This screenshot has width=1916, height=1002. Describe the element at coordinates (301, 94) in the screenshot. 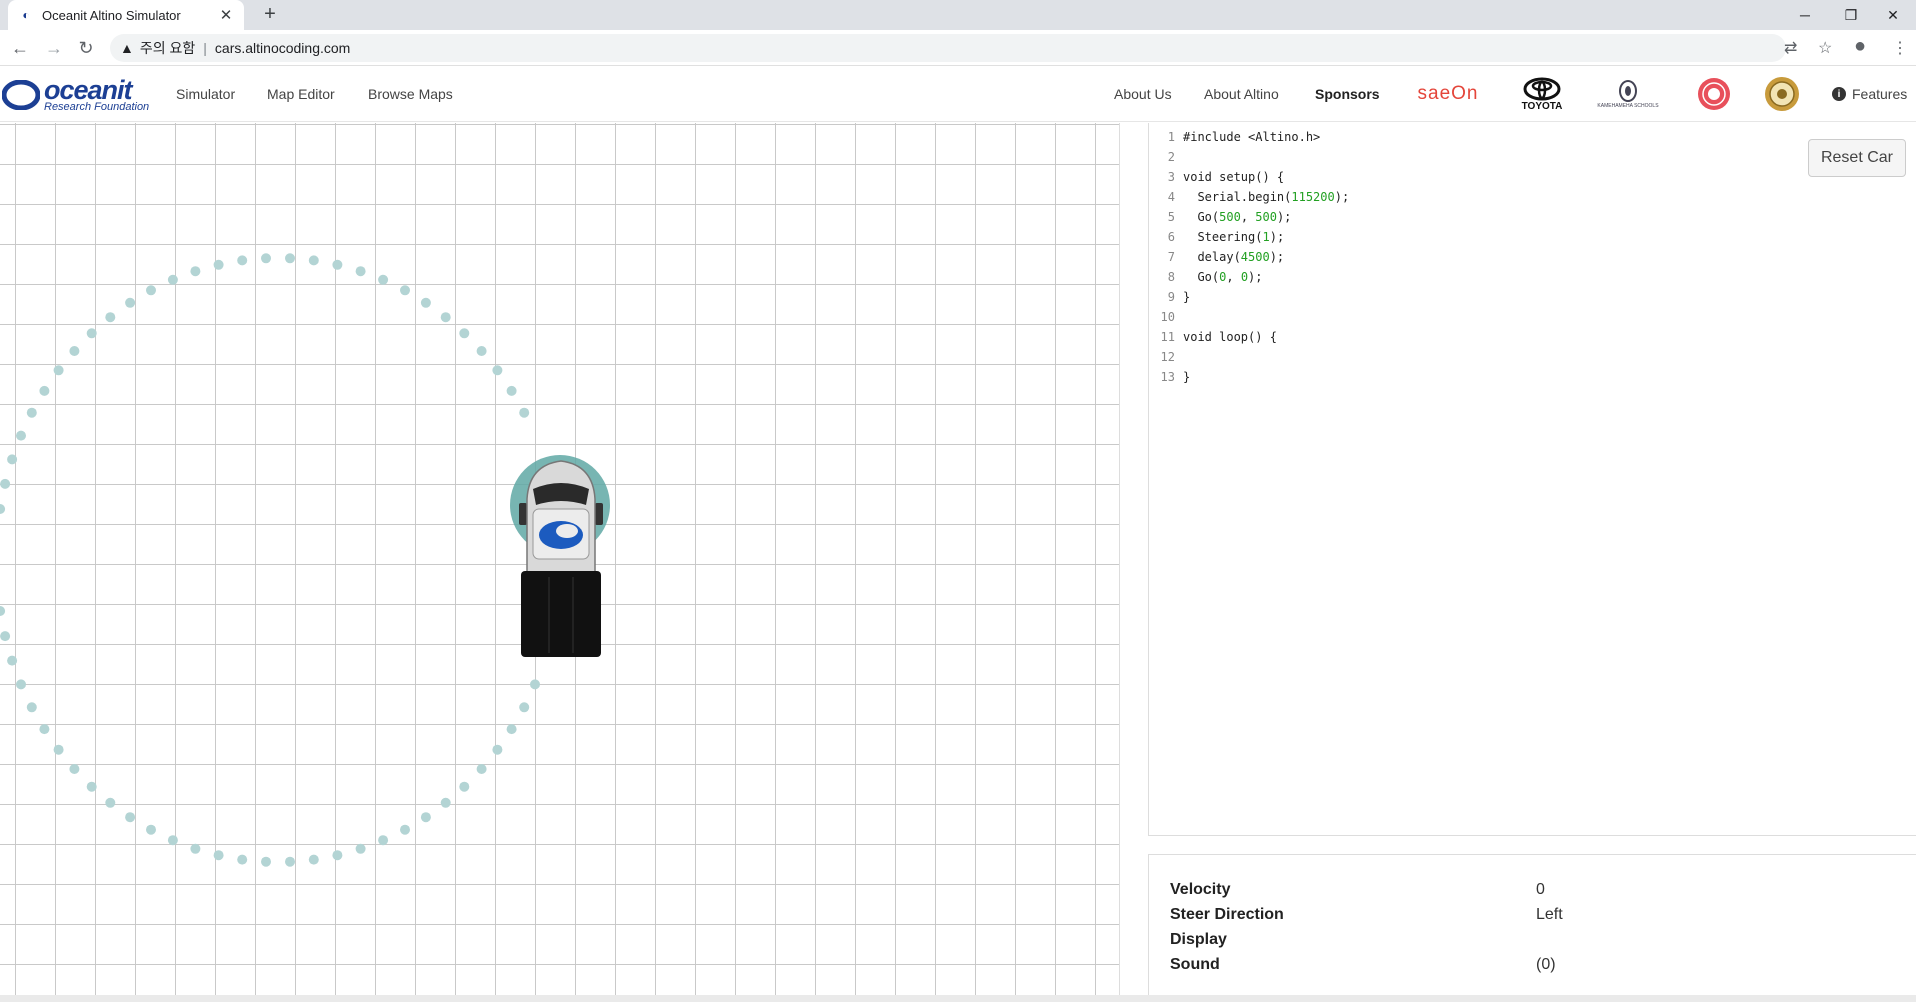

I see `nav-map-editor: Map Editor` at that location.